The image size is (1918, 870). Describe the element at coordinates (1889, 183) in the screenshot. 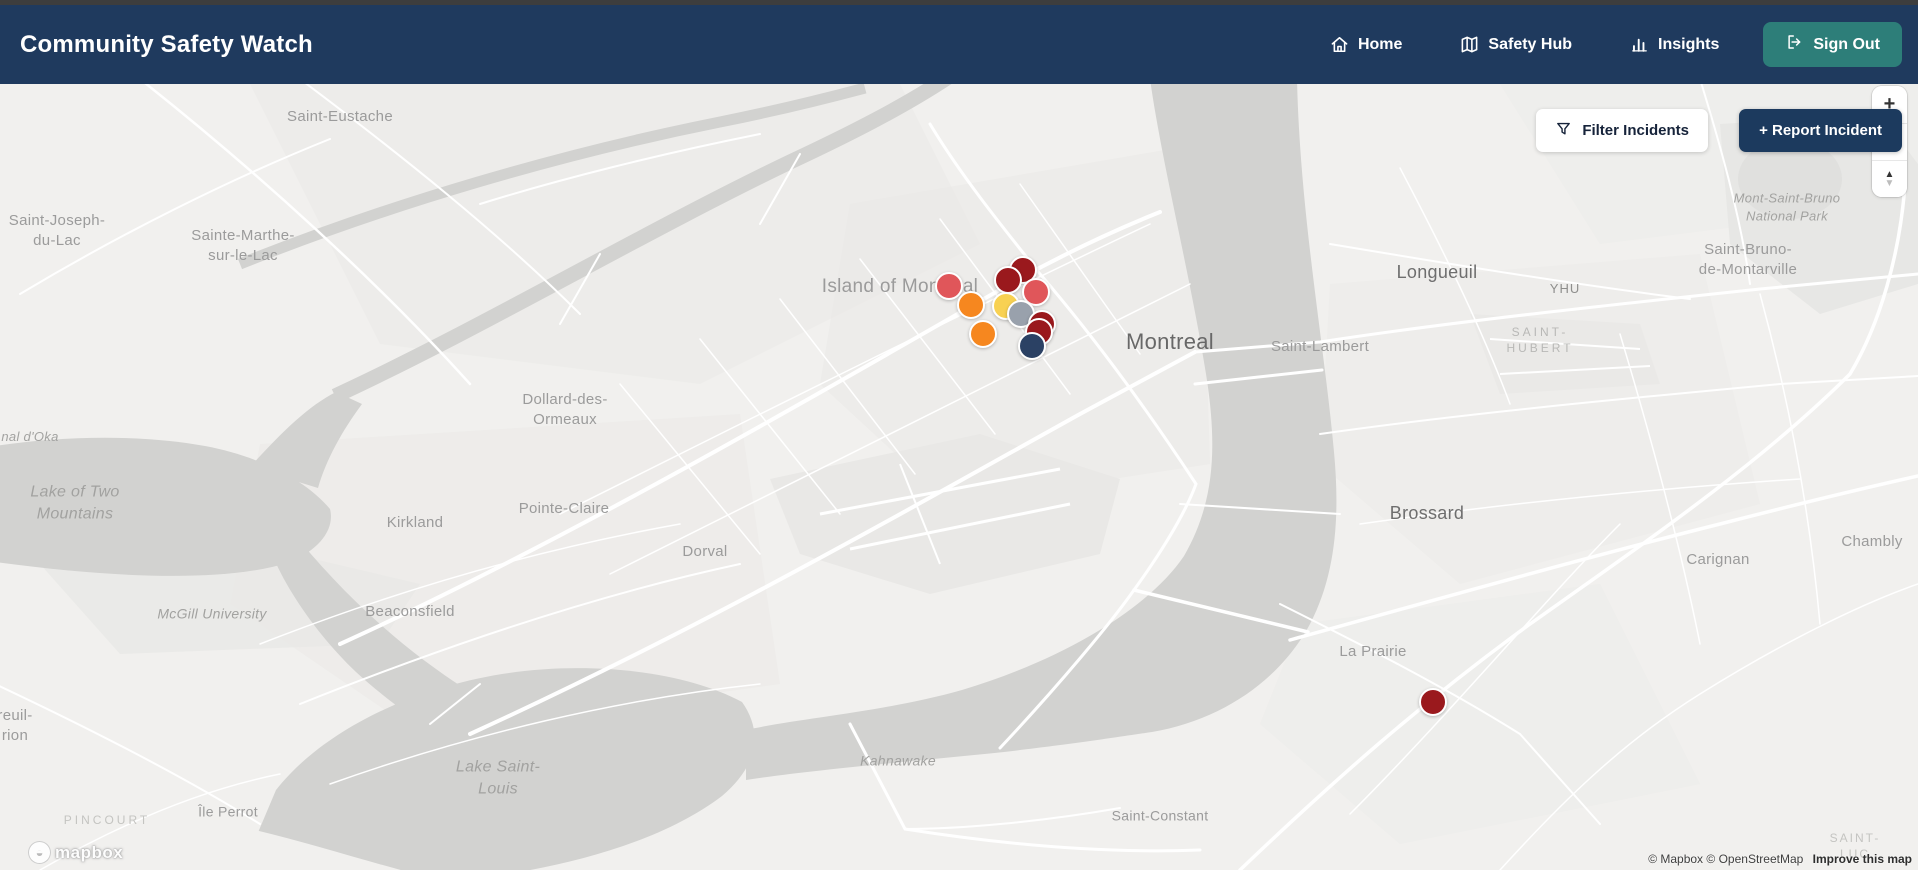

I see `pitch-down-icon: ▼` at that location.